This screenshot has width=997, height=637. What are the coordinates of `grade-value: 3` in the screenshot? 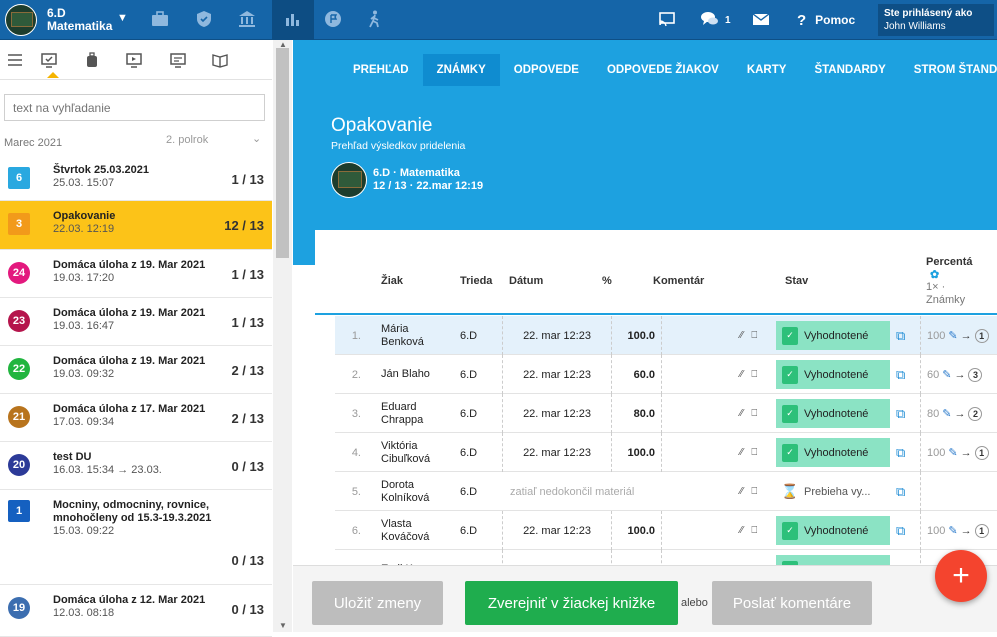 It's located at (975, 374).